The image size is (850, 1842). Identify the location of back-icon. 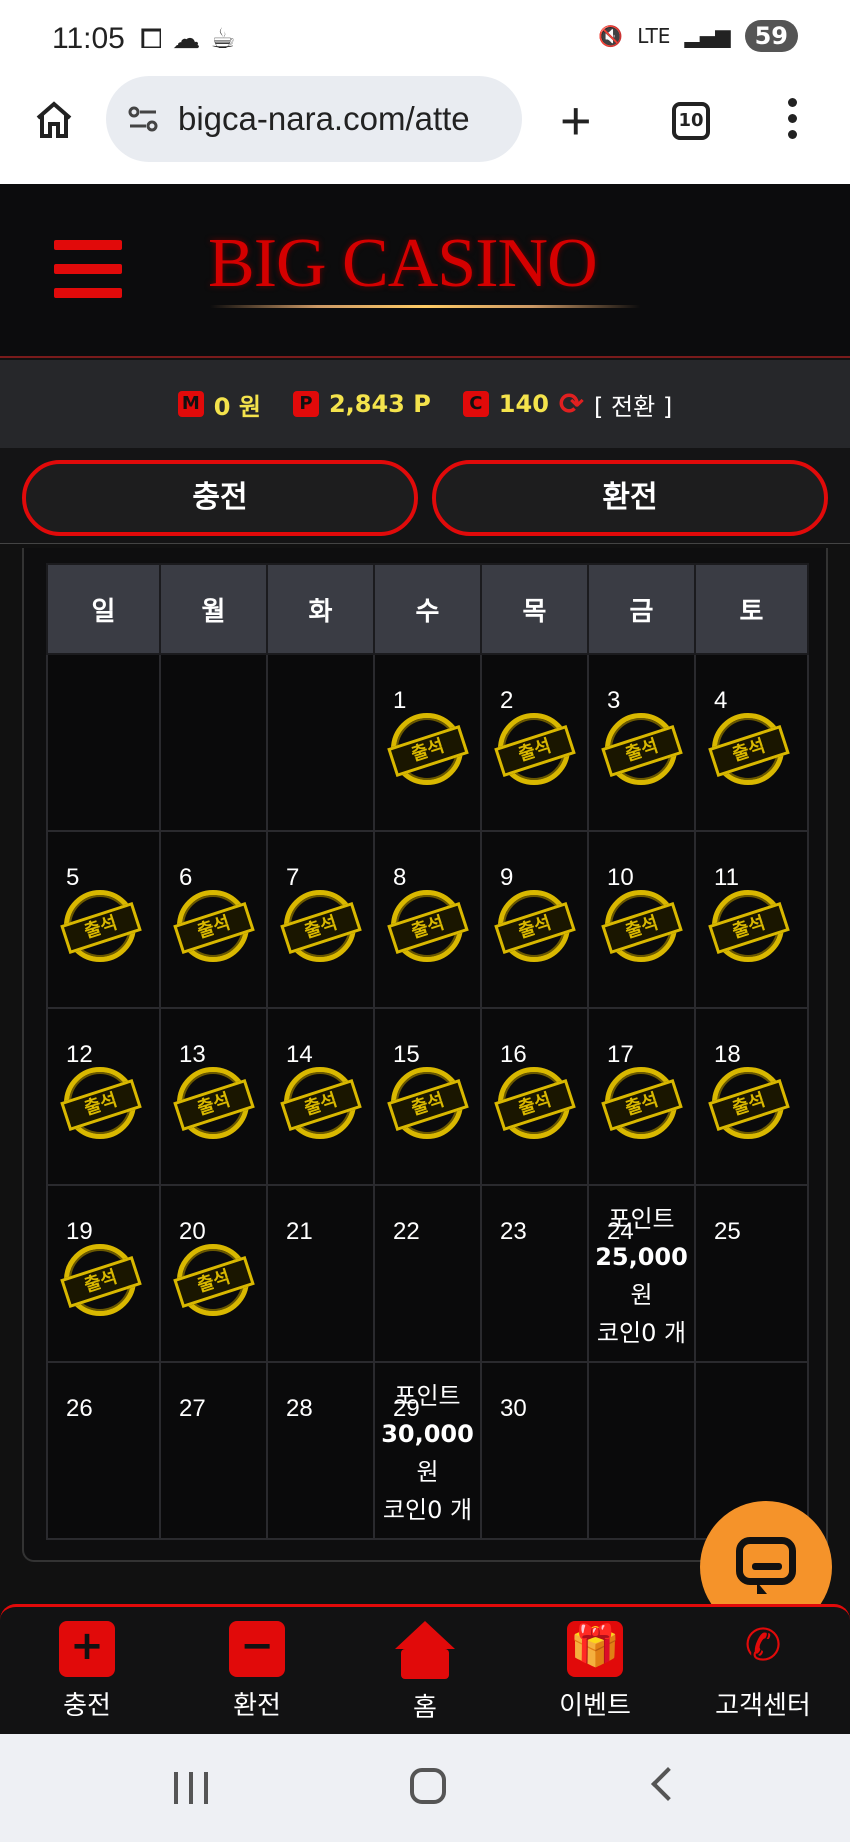
(668, 1784).